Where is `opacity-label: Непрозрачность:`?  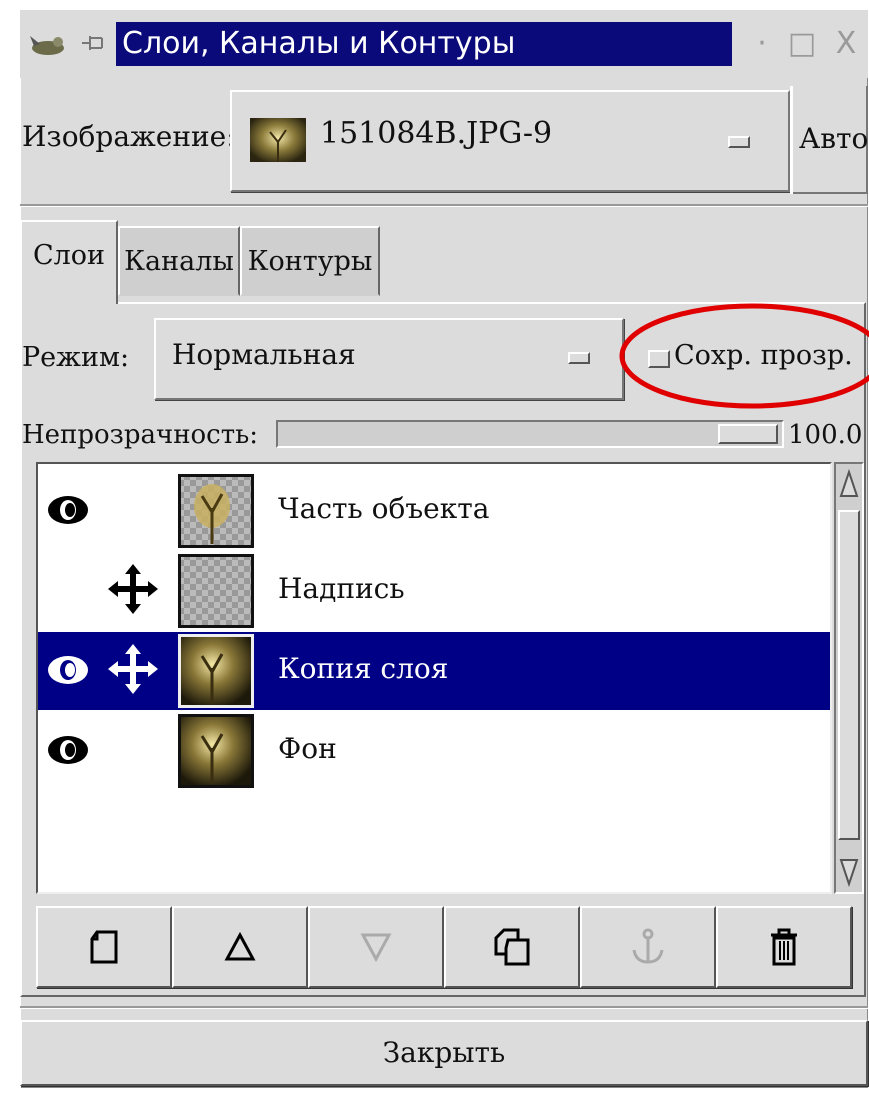
opacity-label: Непрозрачность: is located at coordinates (140, 435).